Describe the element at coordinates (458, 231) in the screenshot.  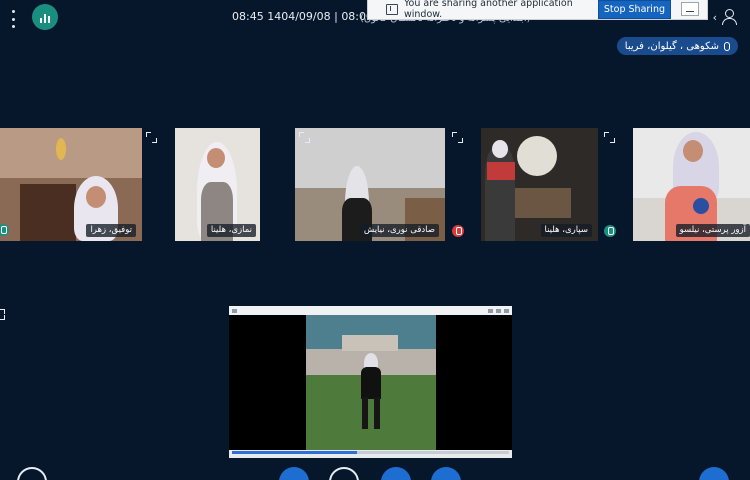
I see `mic-off-icon` at that location.